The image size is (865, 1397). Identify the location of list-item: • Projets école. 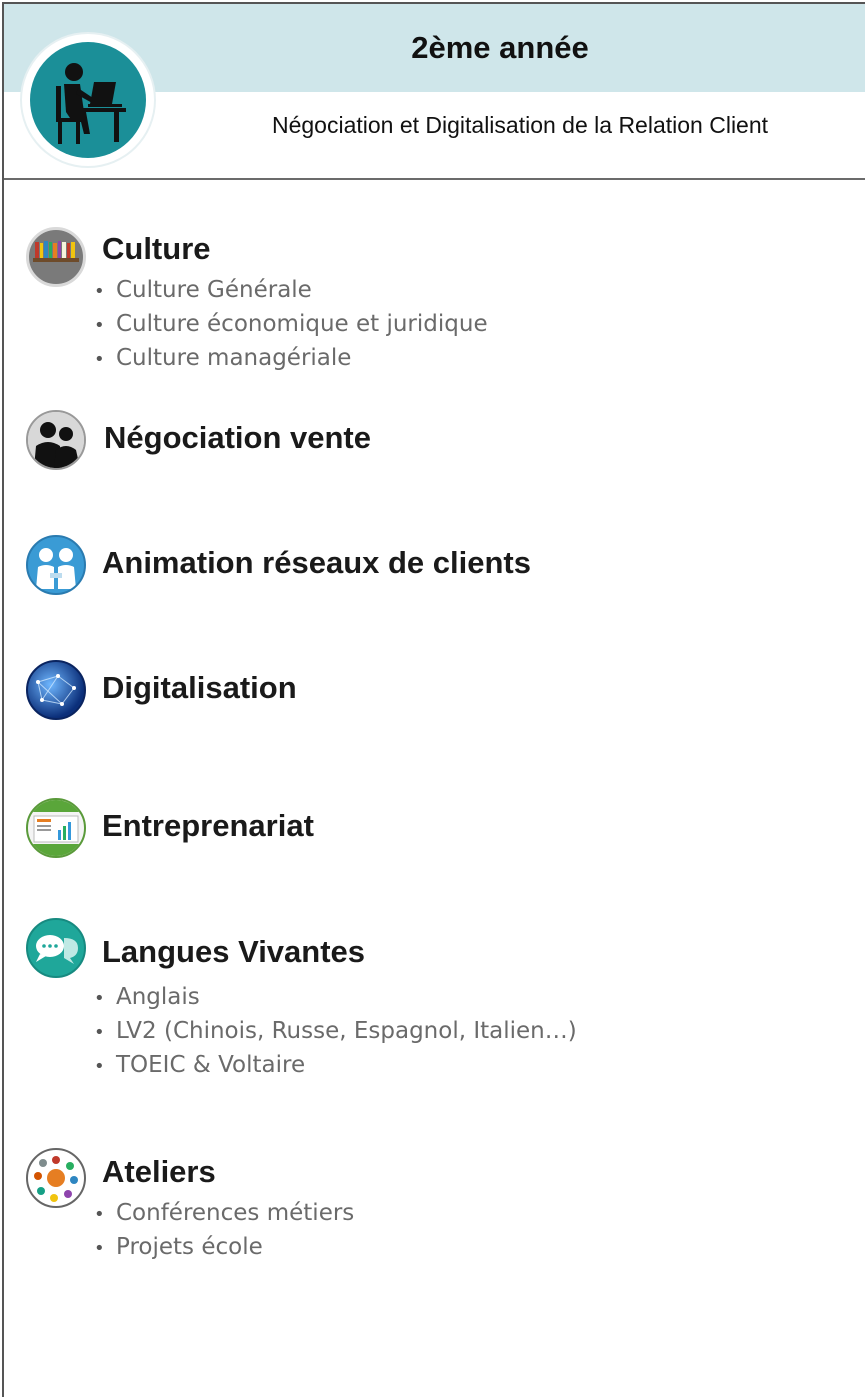
(178, 1247).